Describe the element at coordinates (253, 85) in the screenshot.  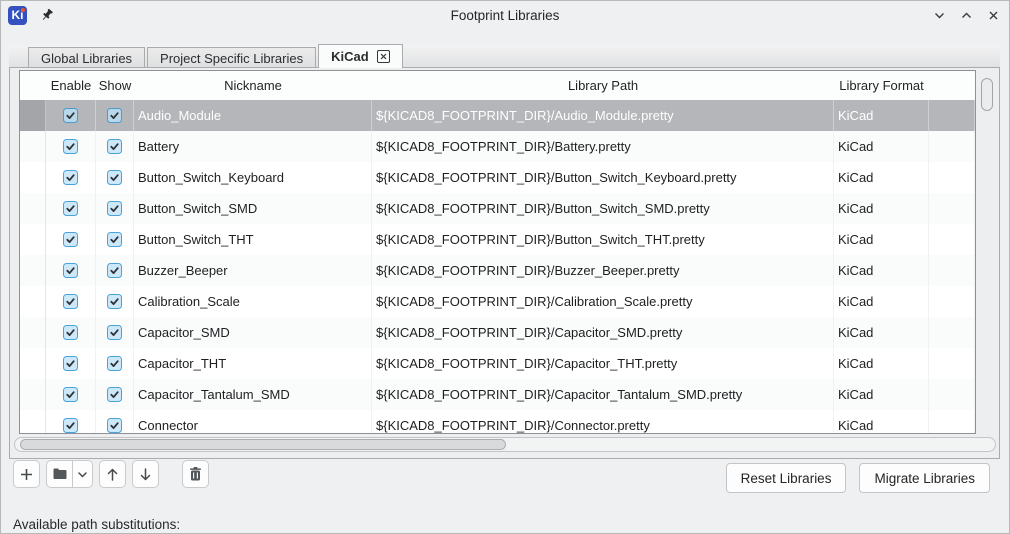
I see `column-header-nickname: Nickname` at that location.